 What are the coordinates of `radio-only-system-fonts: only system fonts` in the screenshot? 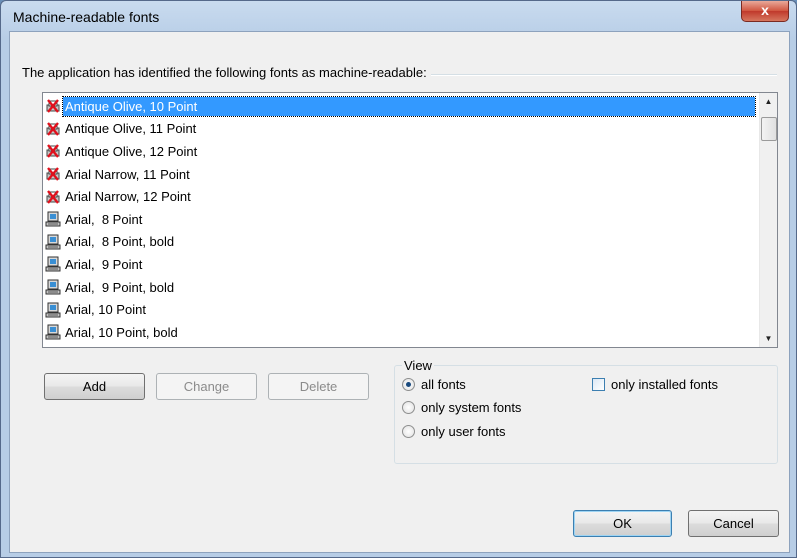 It's located at (461, 407).